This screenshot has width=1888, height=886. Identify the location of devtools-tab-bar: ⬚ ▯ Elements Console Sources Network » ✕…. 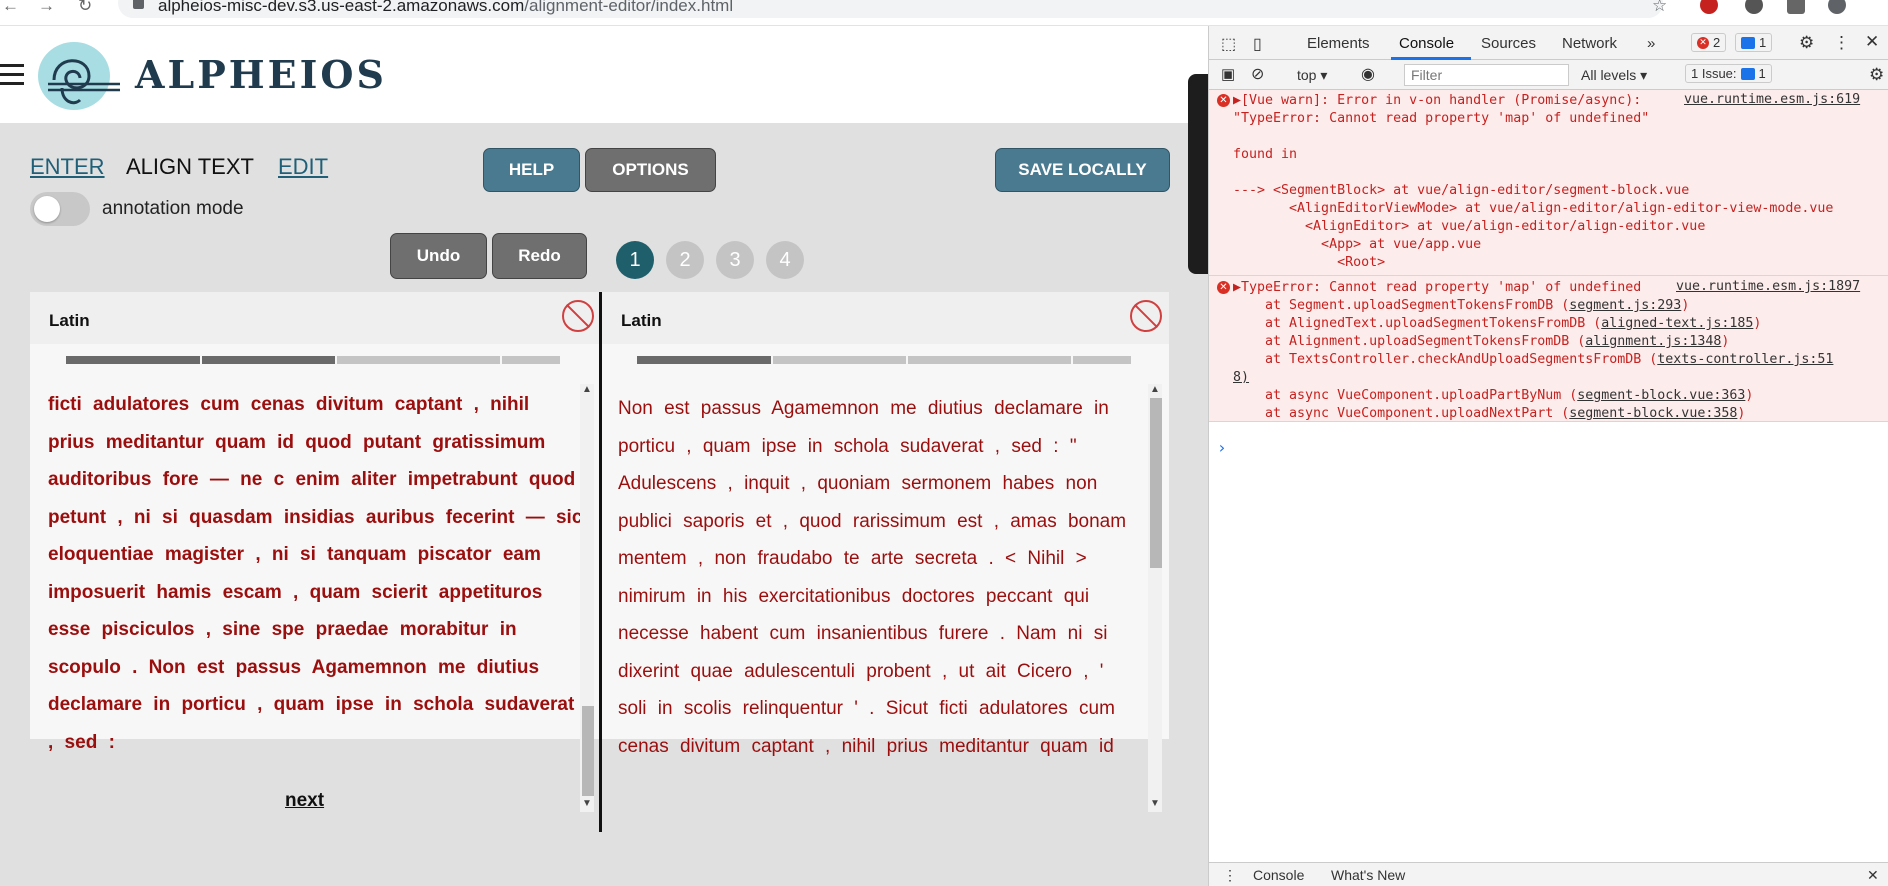
(1548, 43).